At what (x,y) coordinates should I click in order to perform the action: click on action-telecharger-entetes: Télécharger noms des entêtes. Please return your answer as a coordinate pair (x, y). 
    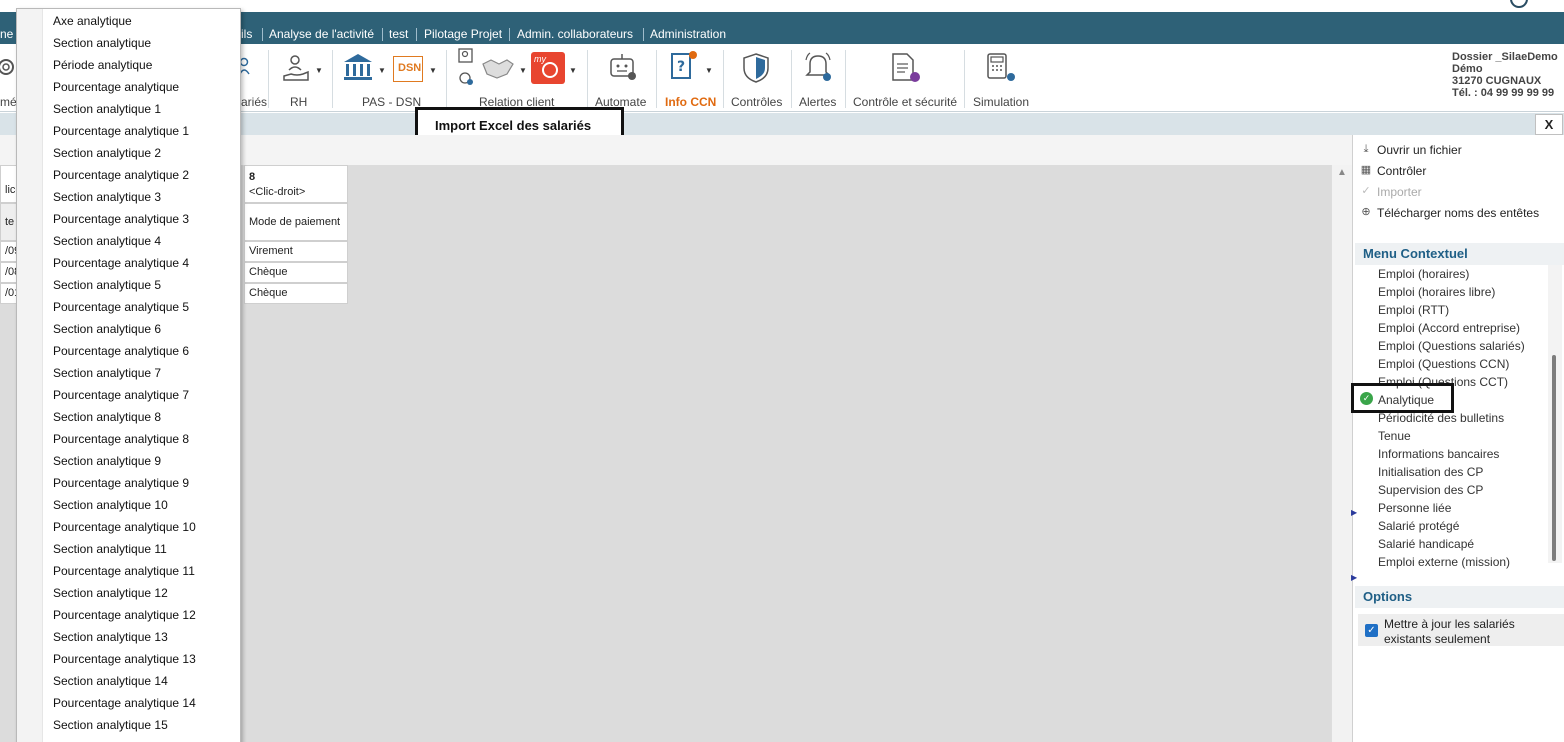
    Looking at the image, I should click on (1458, 213).